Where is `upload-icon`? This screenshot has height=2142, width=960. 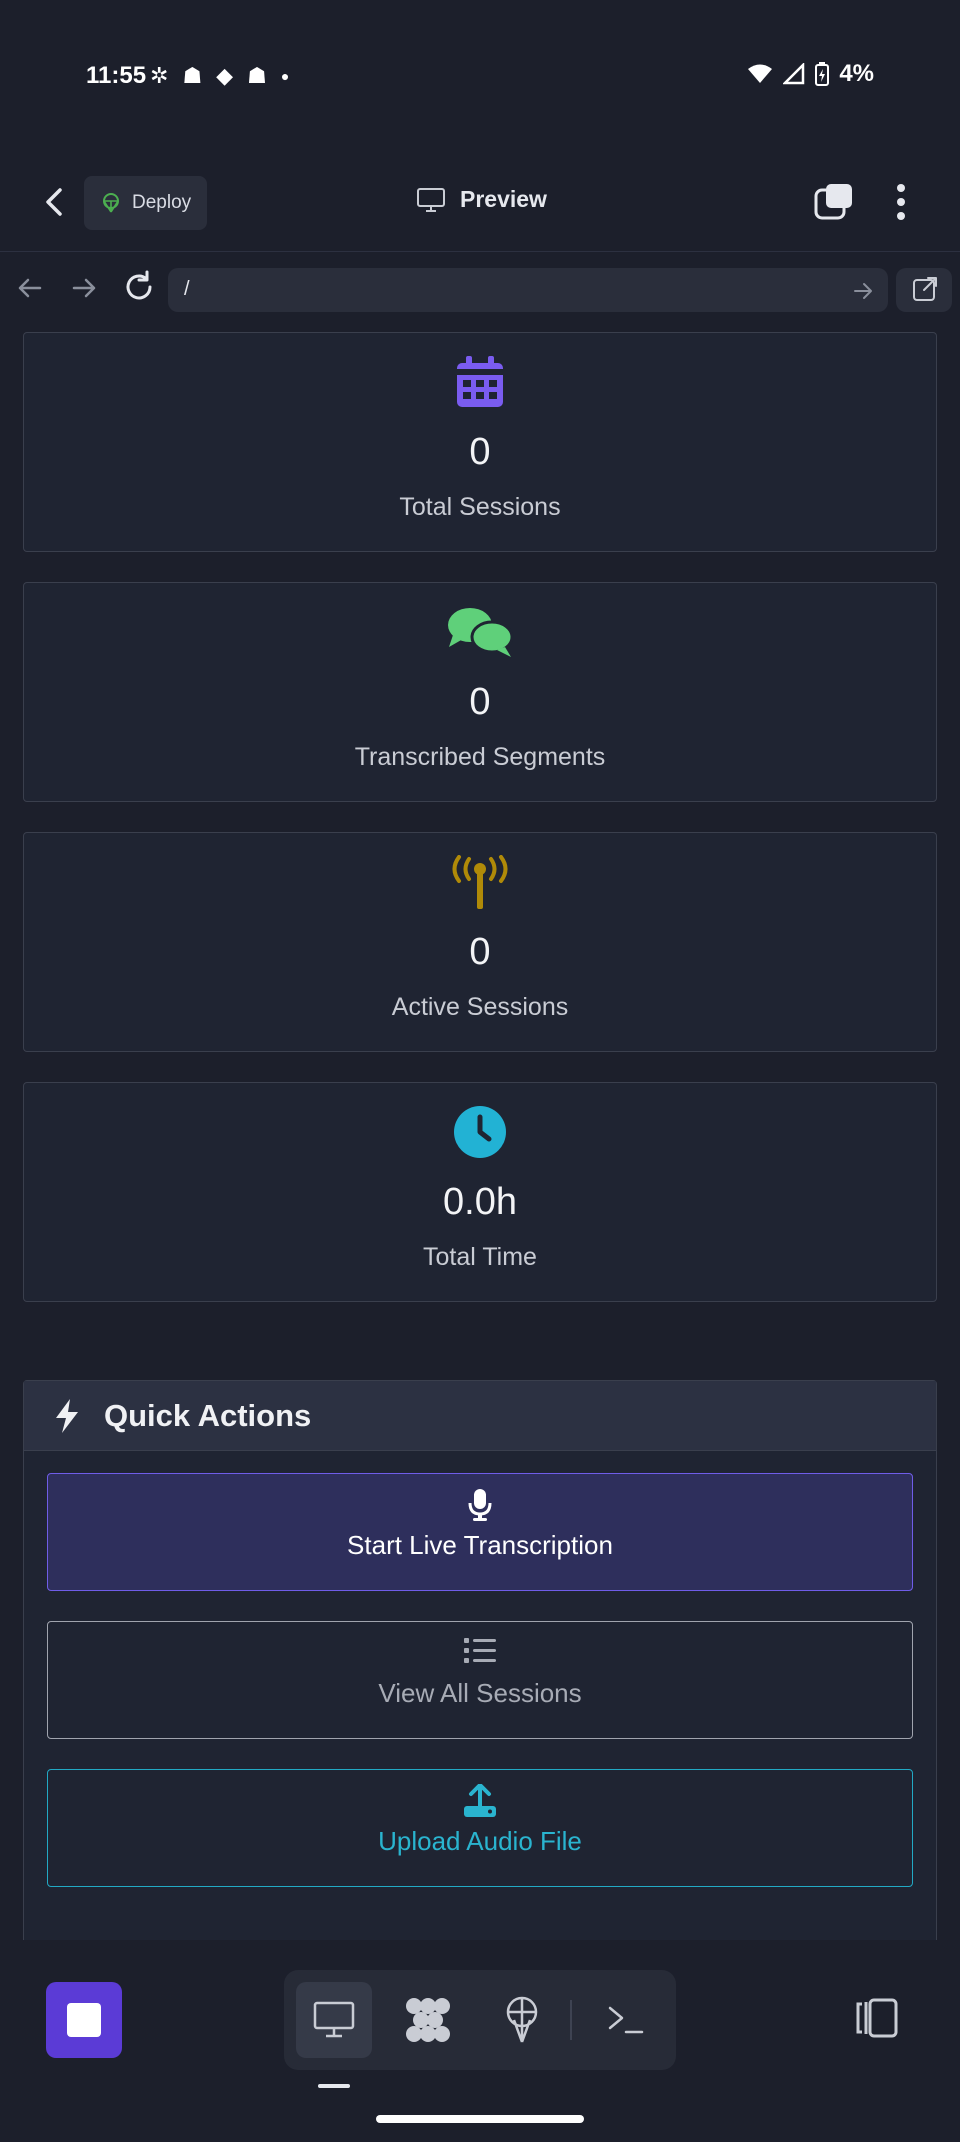 upload-icon is located at coordinates (480, 1800).